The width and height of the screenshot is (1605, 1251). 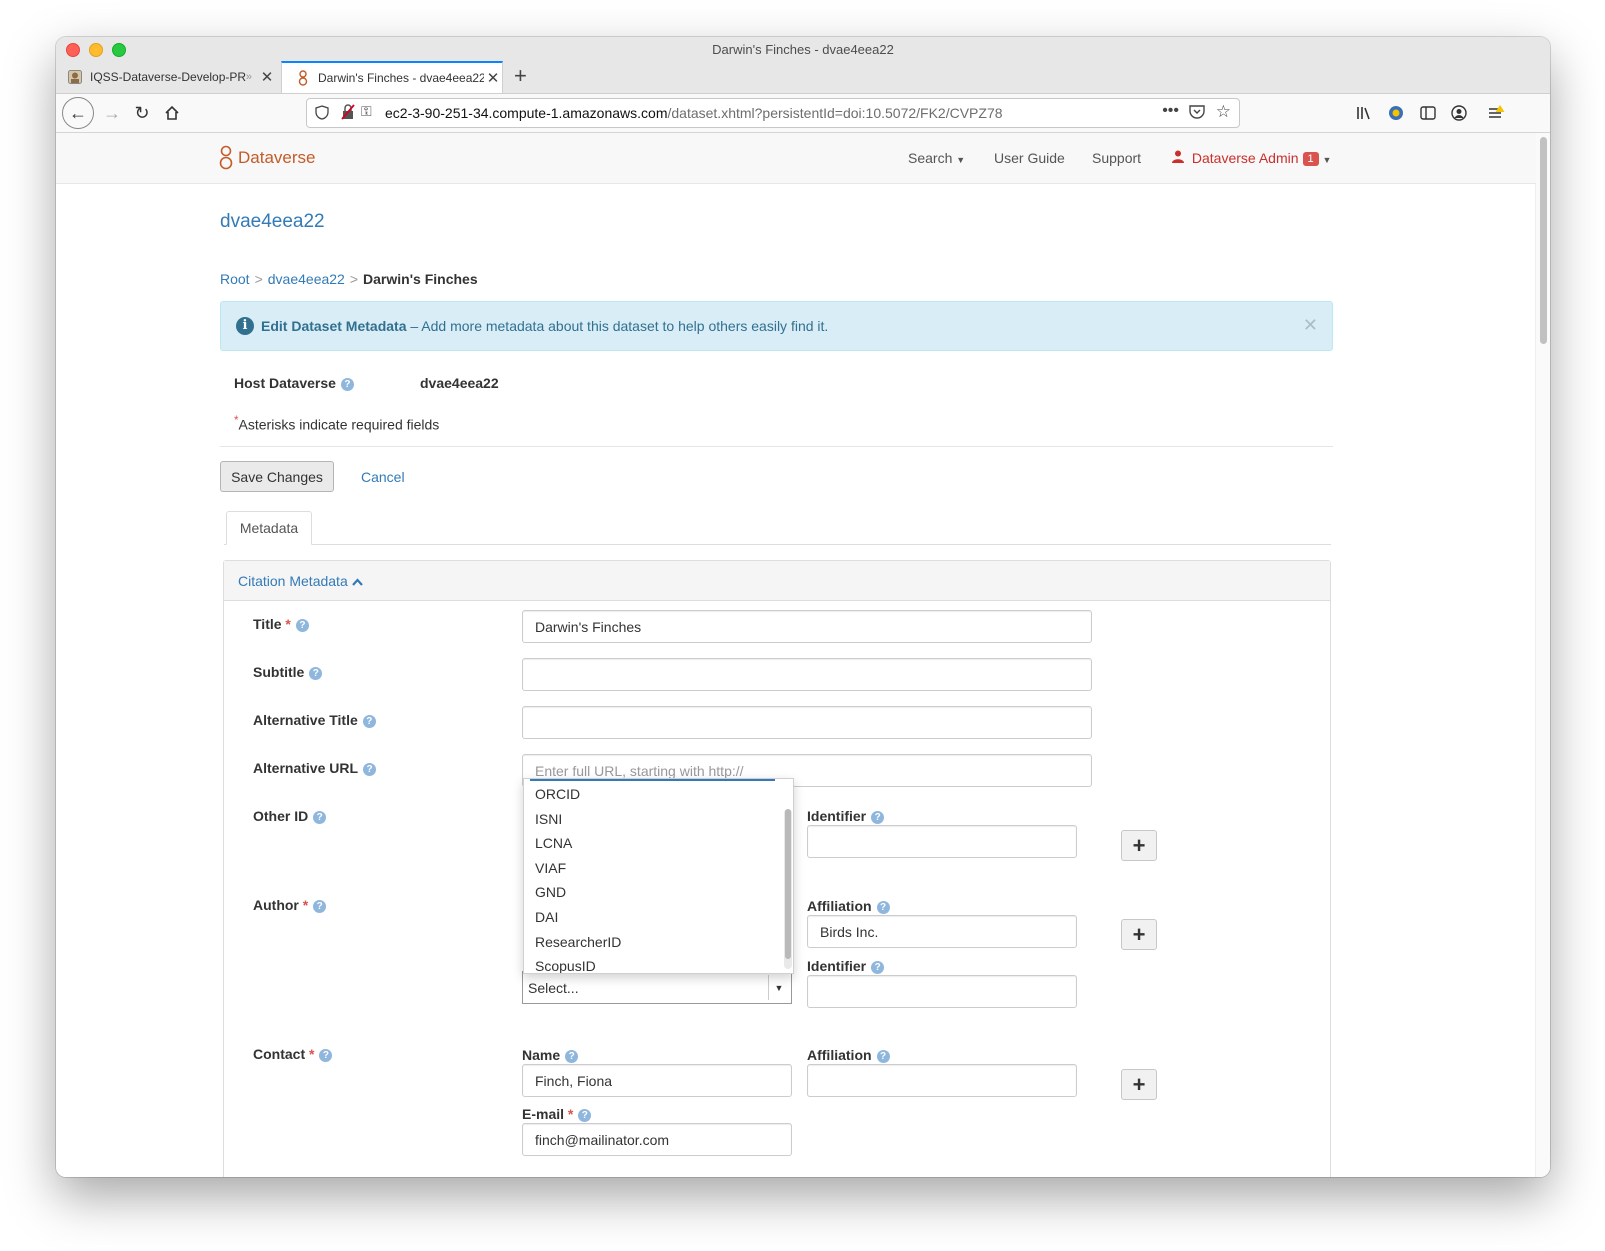 I want to click on identifier-label-text: Identifier, so click(x=837, y=966).